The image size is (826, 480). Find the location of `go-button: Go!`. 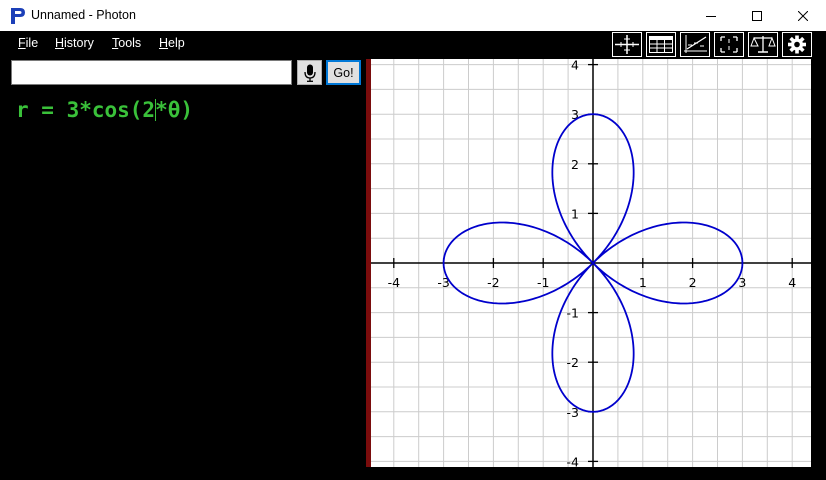

go-button: Go! is located at coordinates (343, 72).